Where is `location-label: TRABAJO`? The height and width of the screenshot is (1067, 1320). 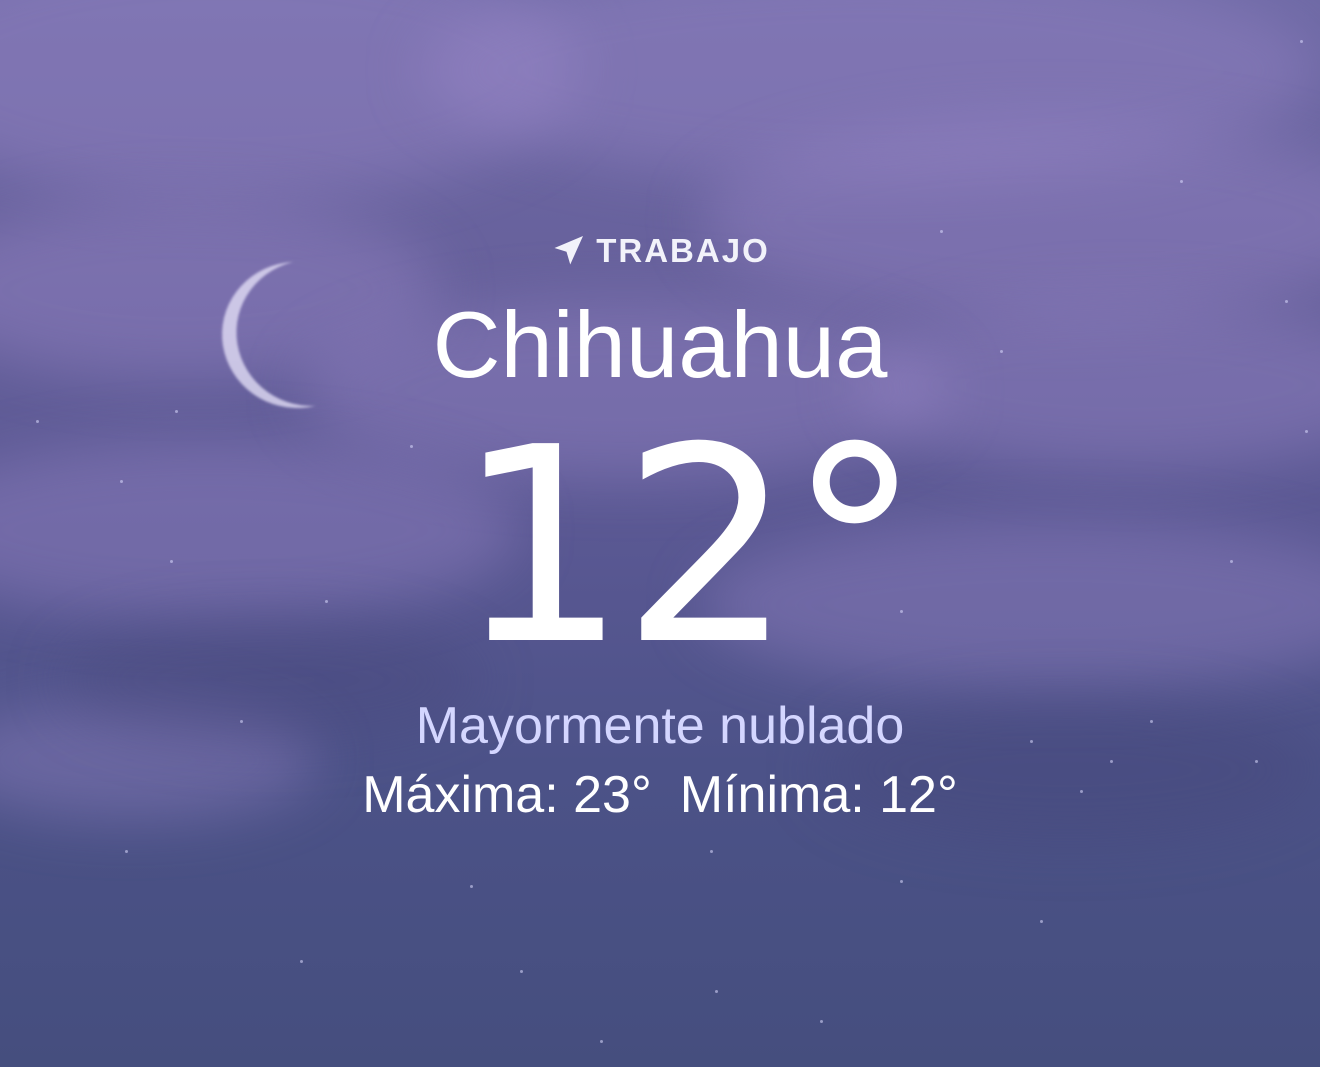
location-label: TRABAJO is located at coordinates (683, 250).